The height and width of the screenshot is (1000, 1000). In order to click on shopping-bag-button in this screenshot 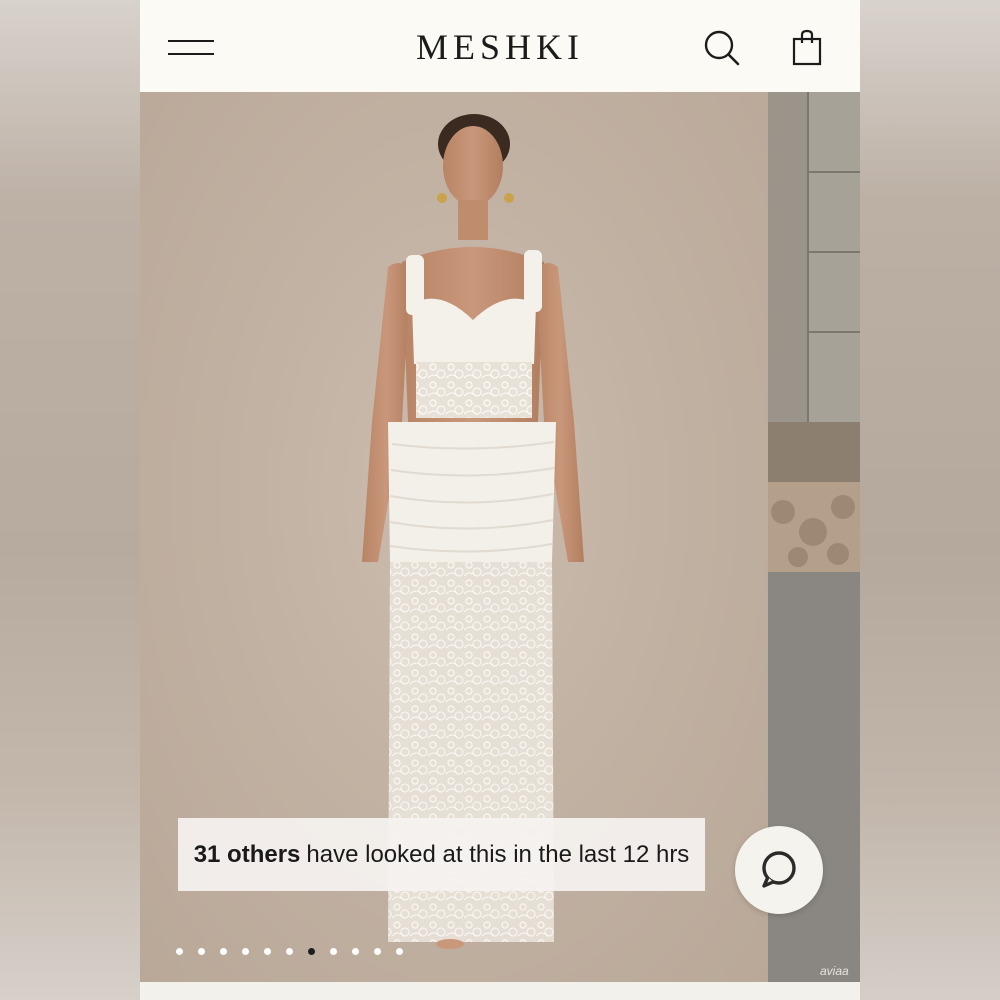, I will do `click(808, 48)`.